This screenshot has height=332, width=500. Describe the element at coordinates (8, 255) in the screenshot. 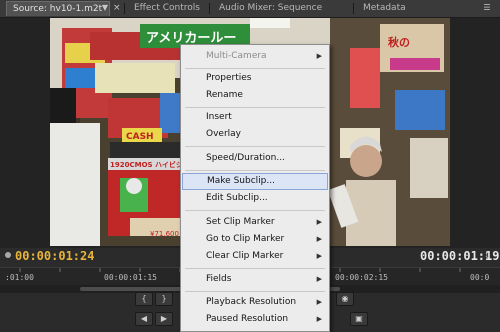

I see `settings-dot-icon` at that location.